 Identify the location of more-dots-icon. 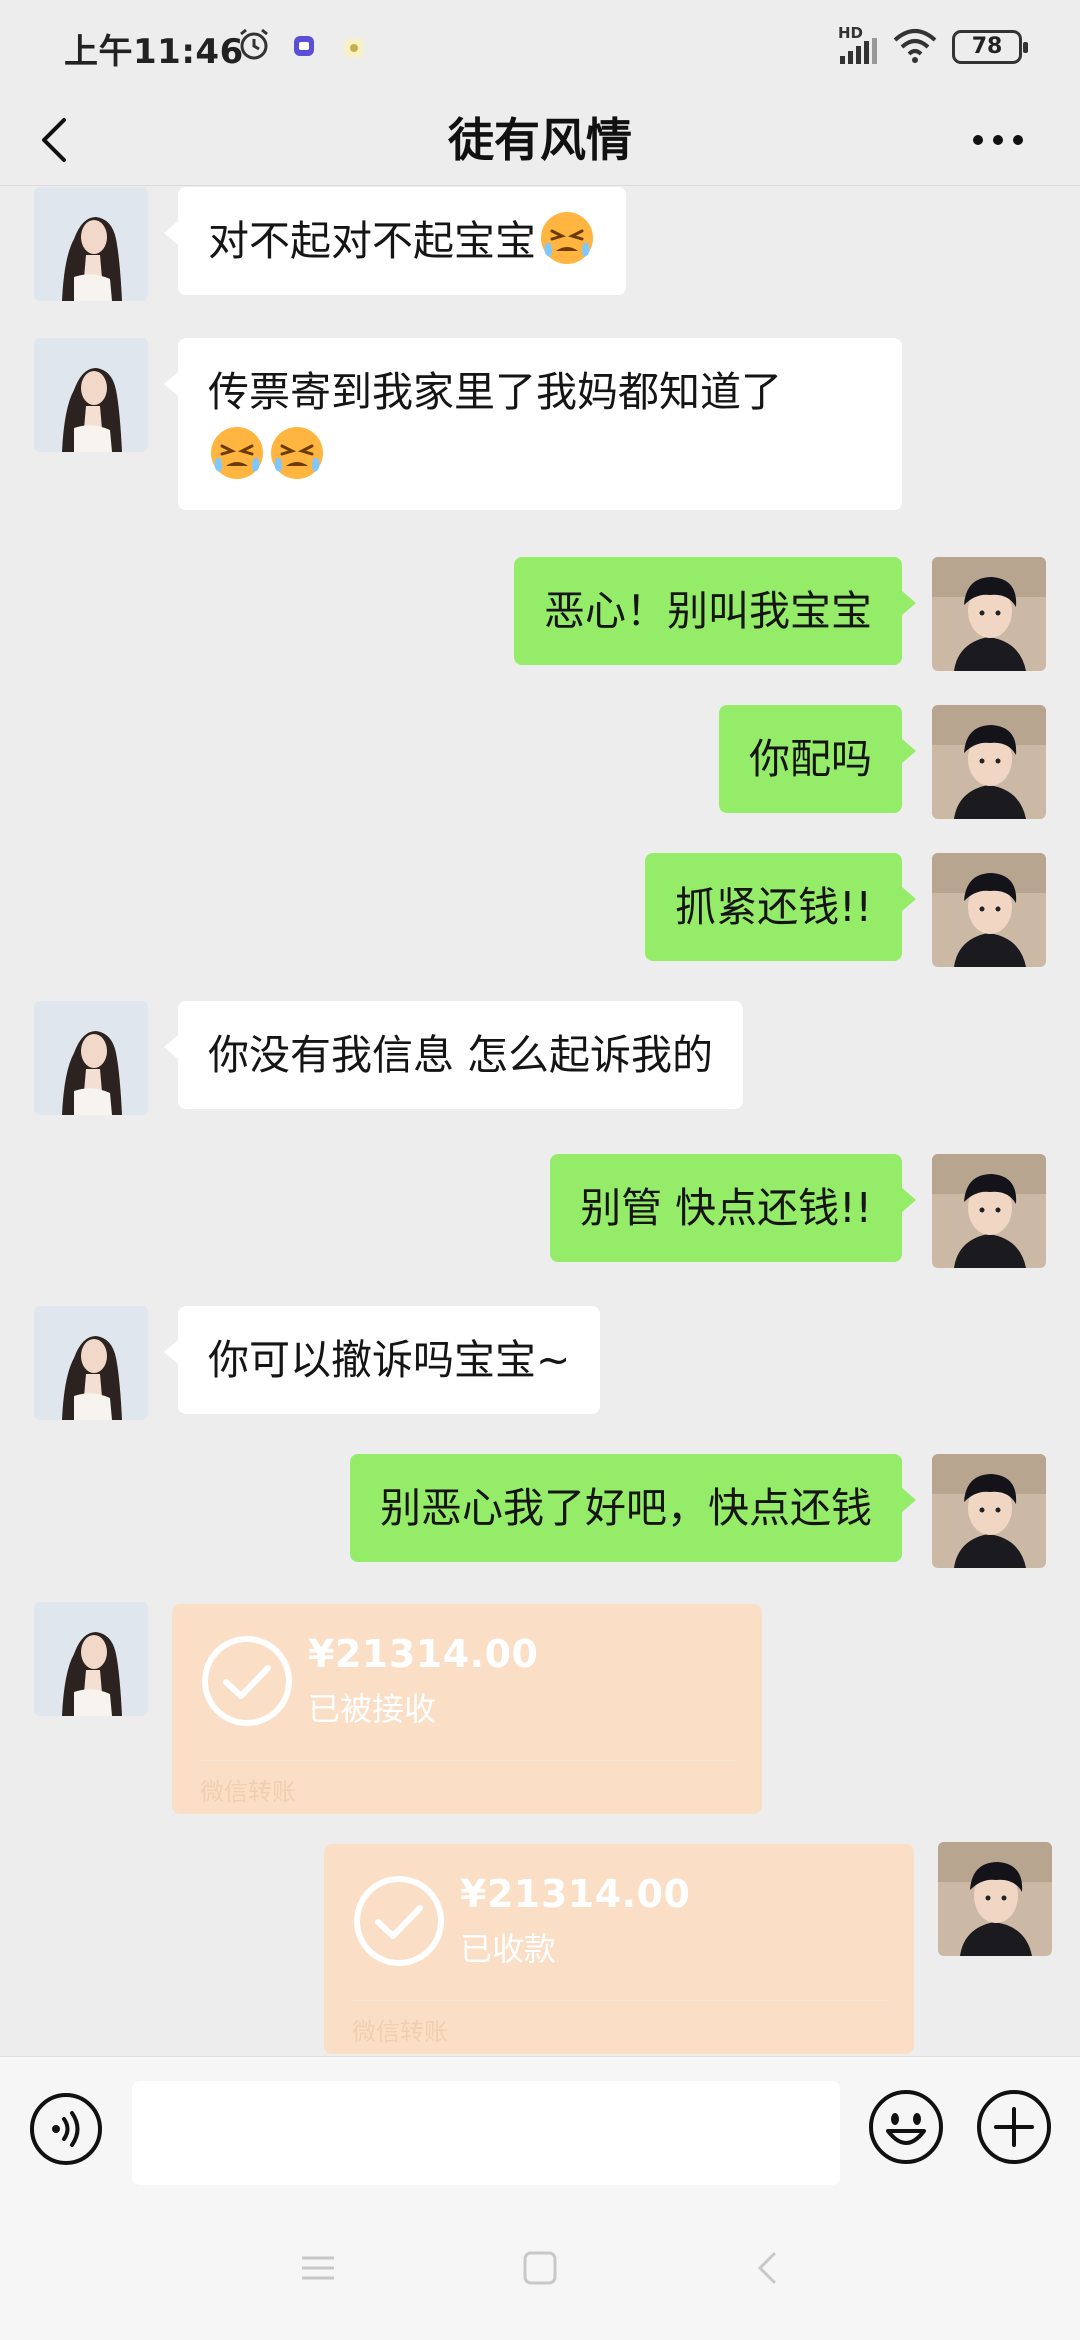
(998, 140).